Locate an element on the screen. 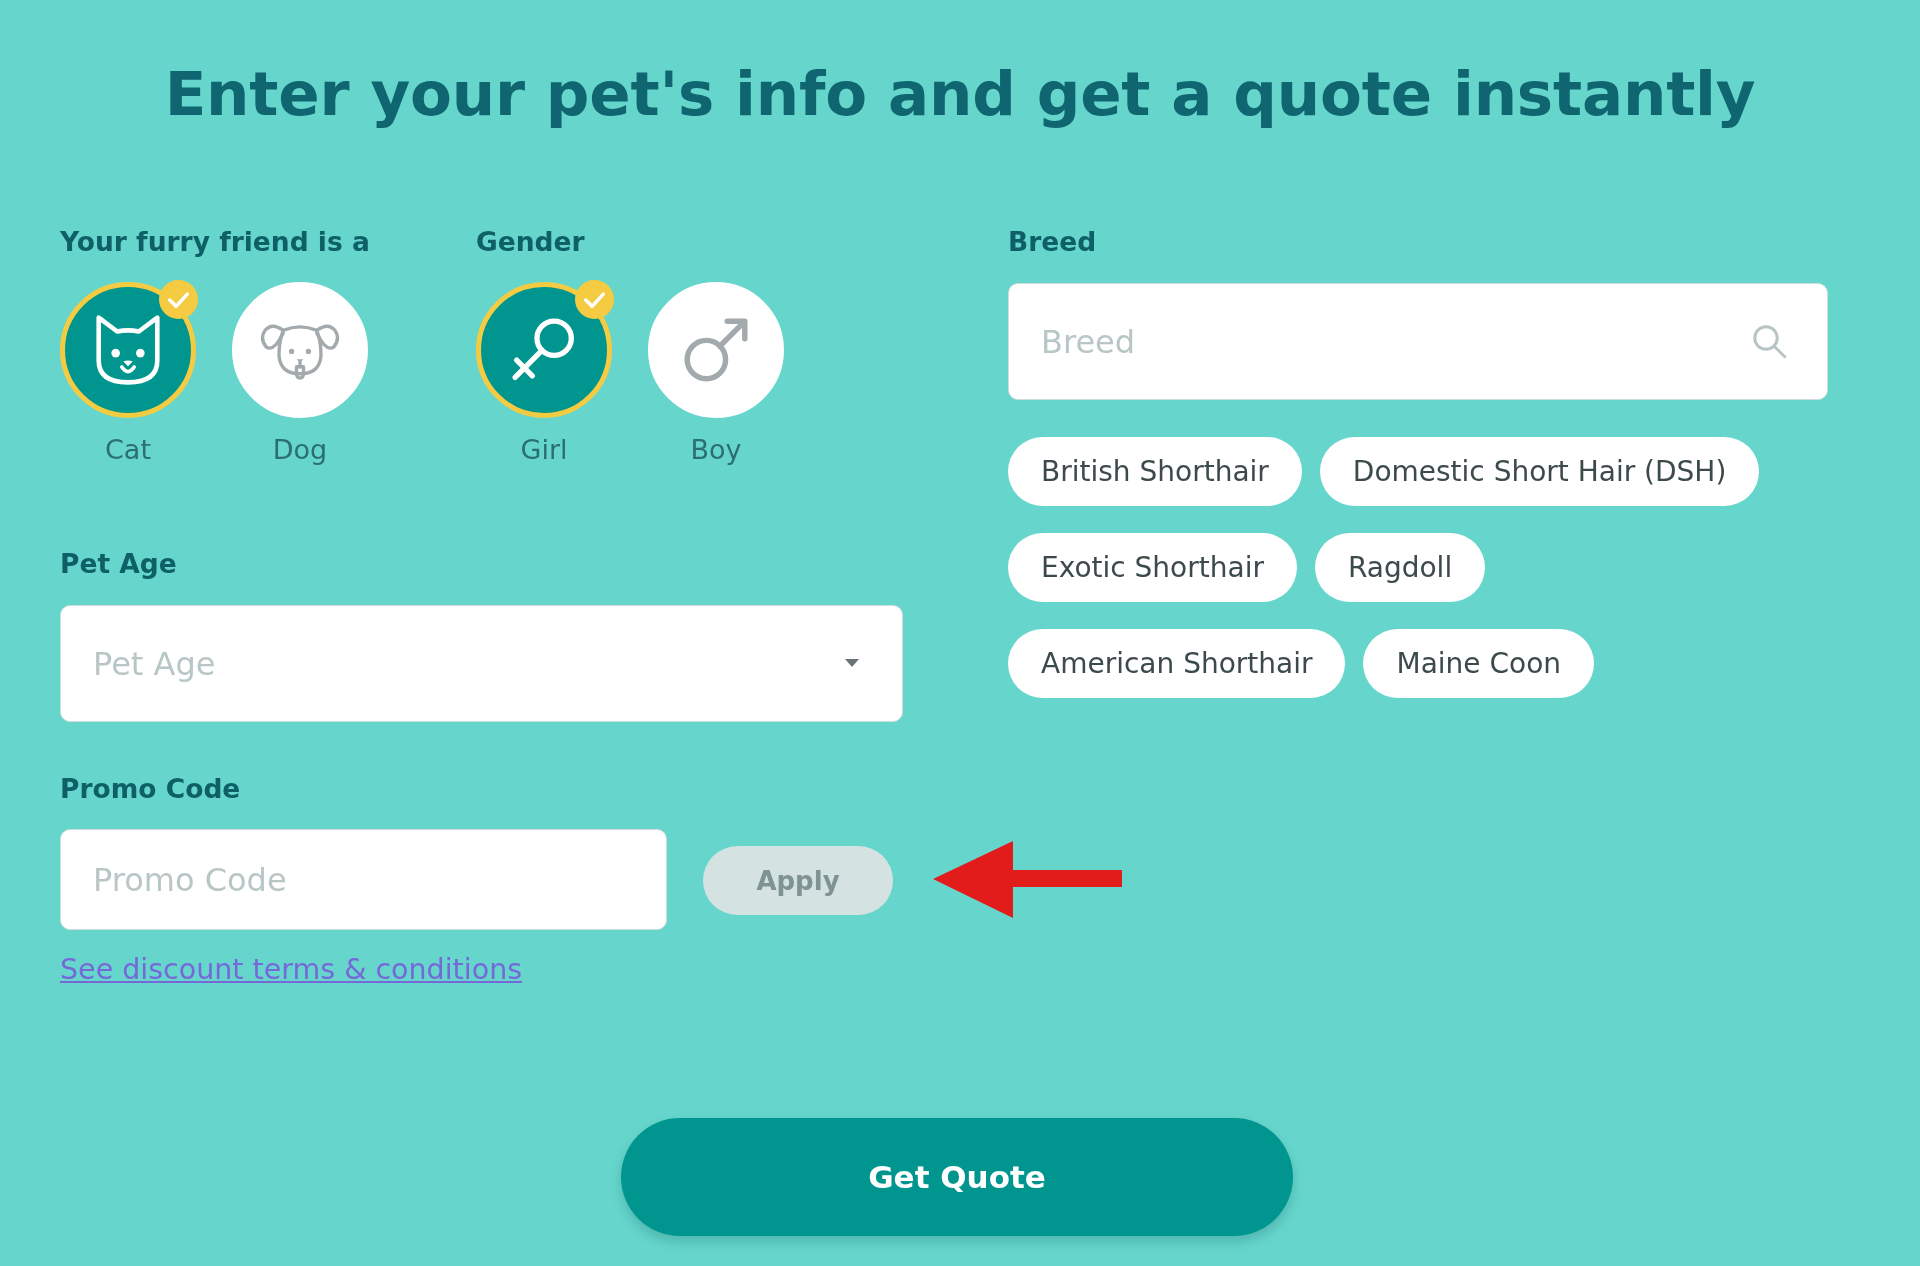  option-label: Boy is located at coordinates (716, 450).